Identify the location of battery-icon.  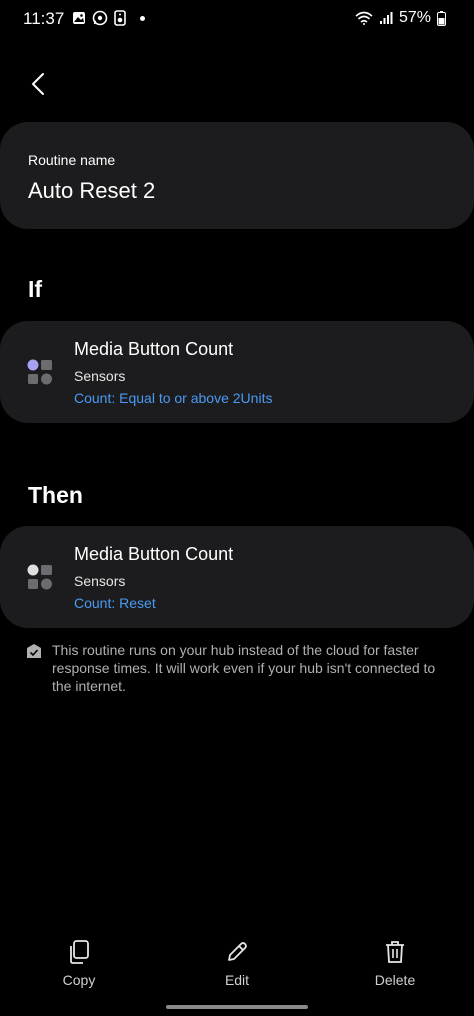
(441, 18).